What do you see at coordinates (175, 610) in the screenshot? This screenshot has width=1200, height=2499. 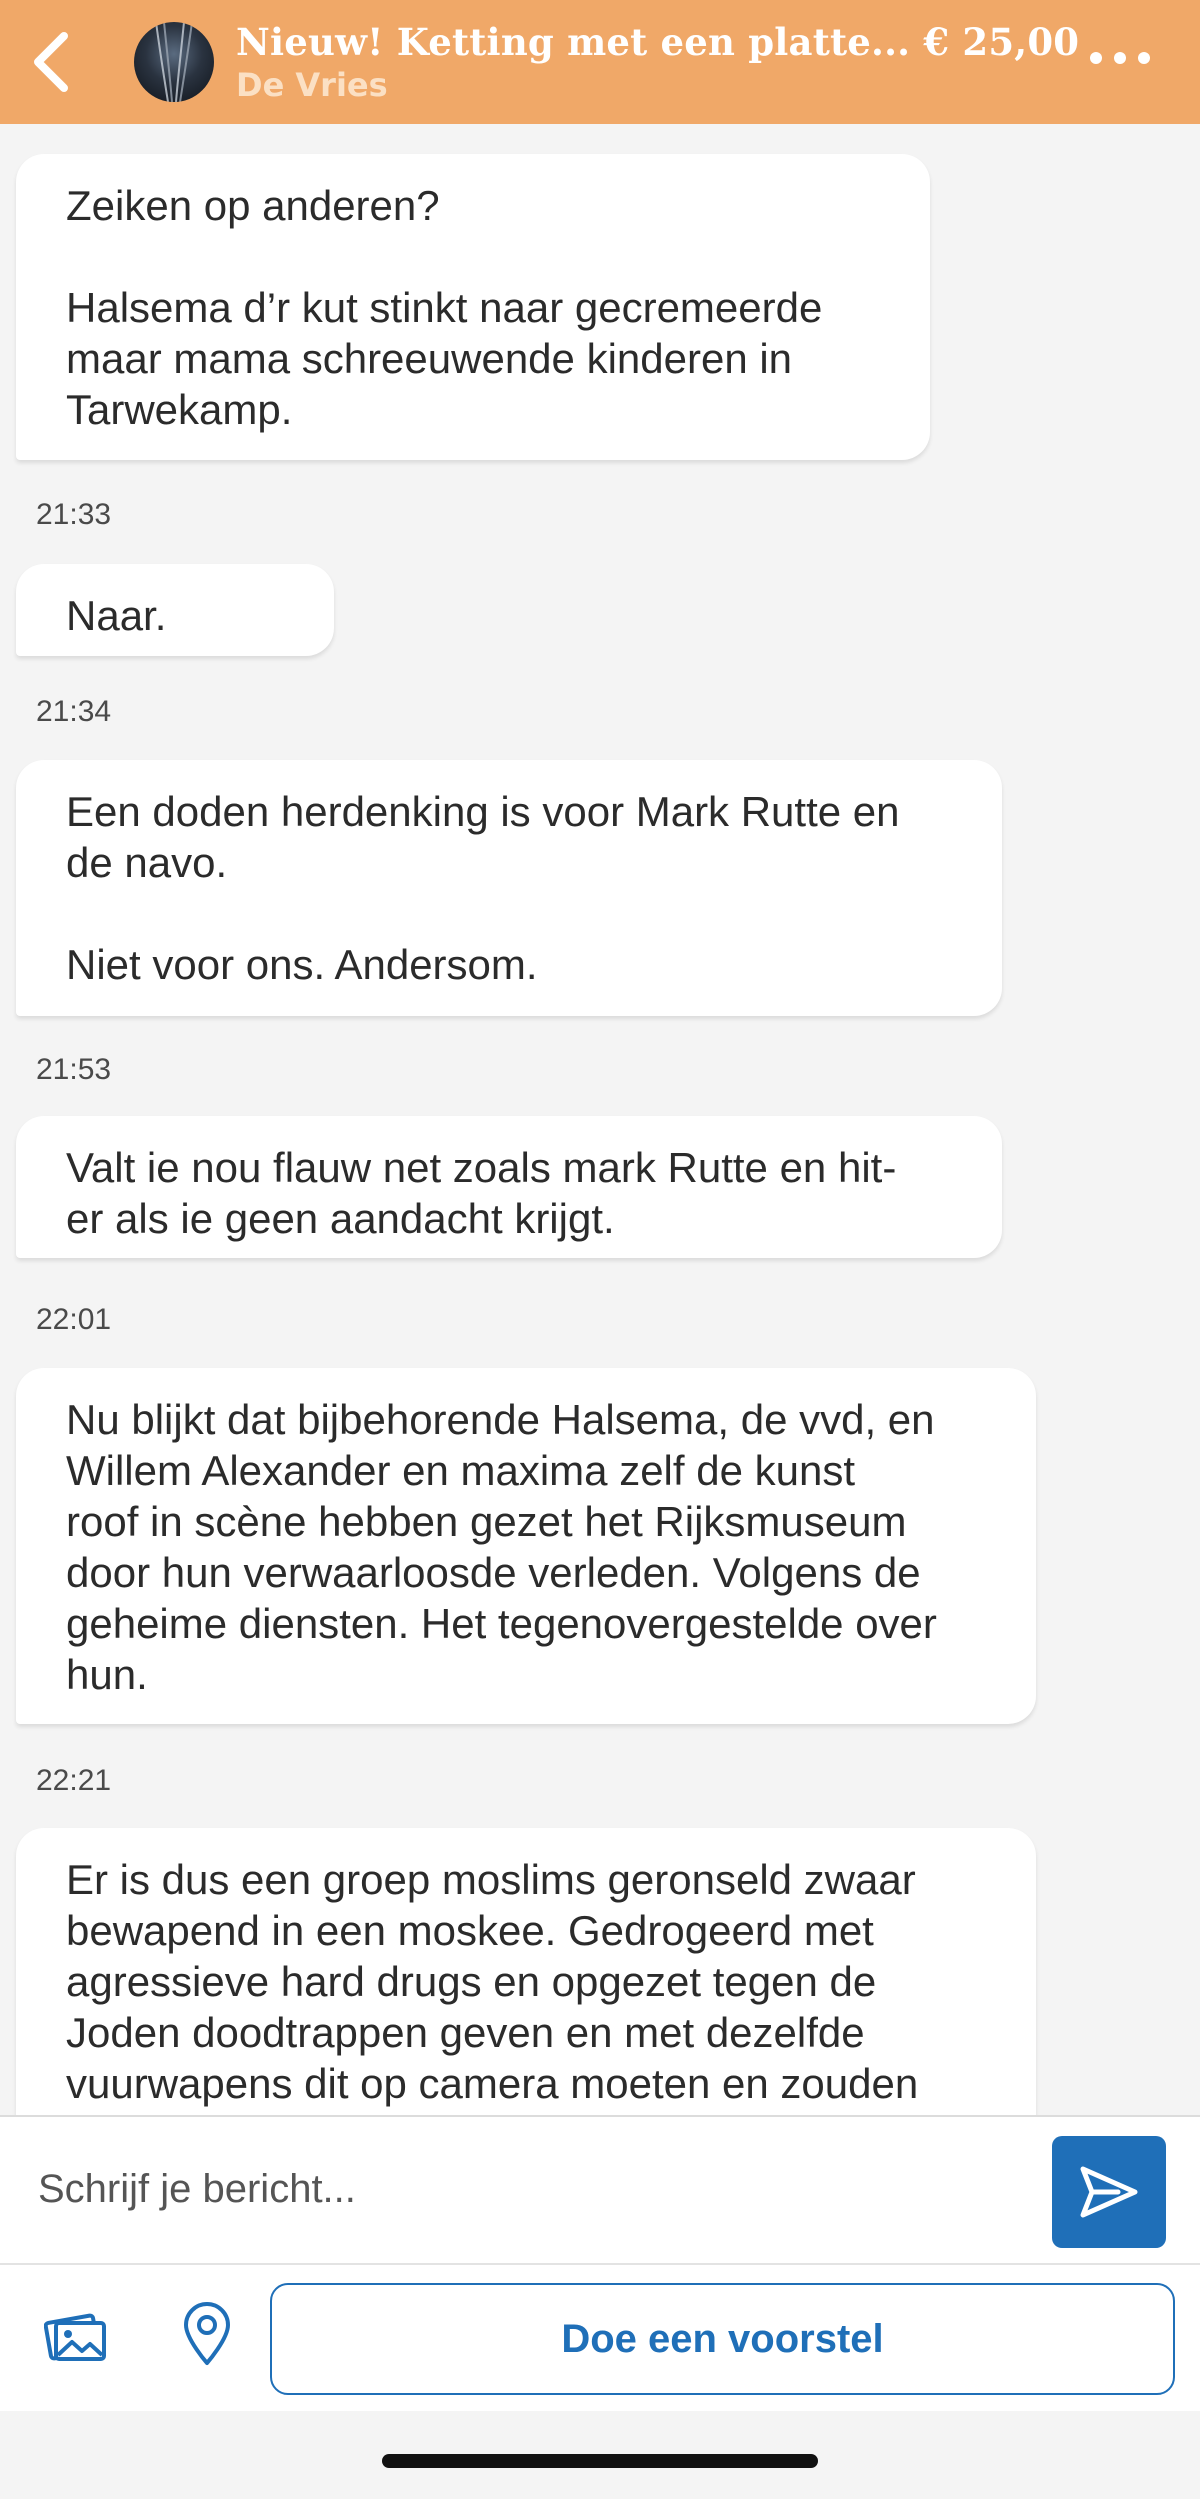 I see `message-bubble: Naar.` at bounding box center [175, 610].